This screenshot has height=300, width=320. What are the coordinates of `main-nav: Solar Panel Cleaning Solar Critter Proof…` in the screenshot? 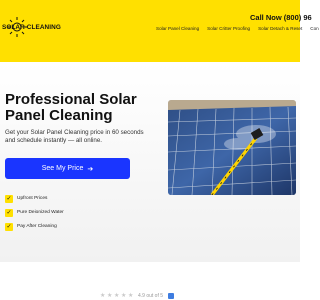 It's located at (237, 28).